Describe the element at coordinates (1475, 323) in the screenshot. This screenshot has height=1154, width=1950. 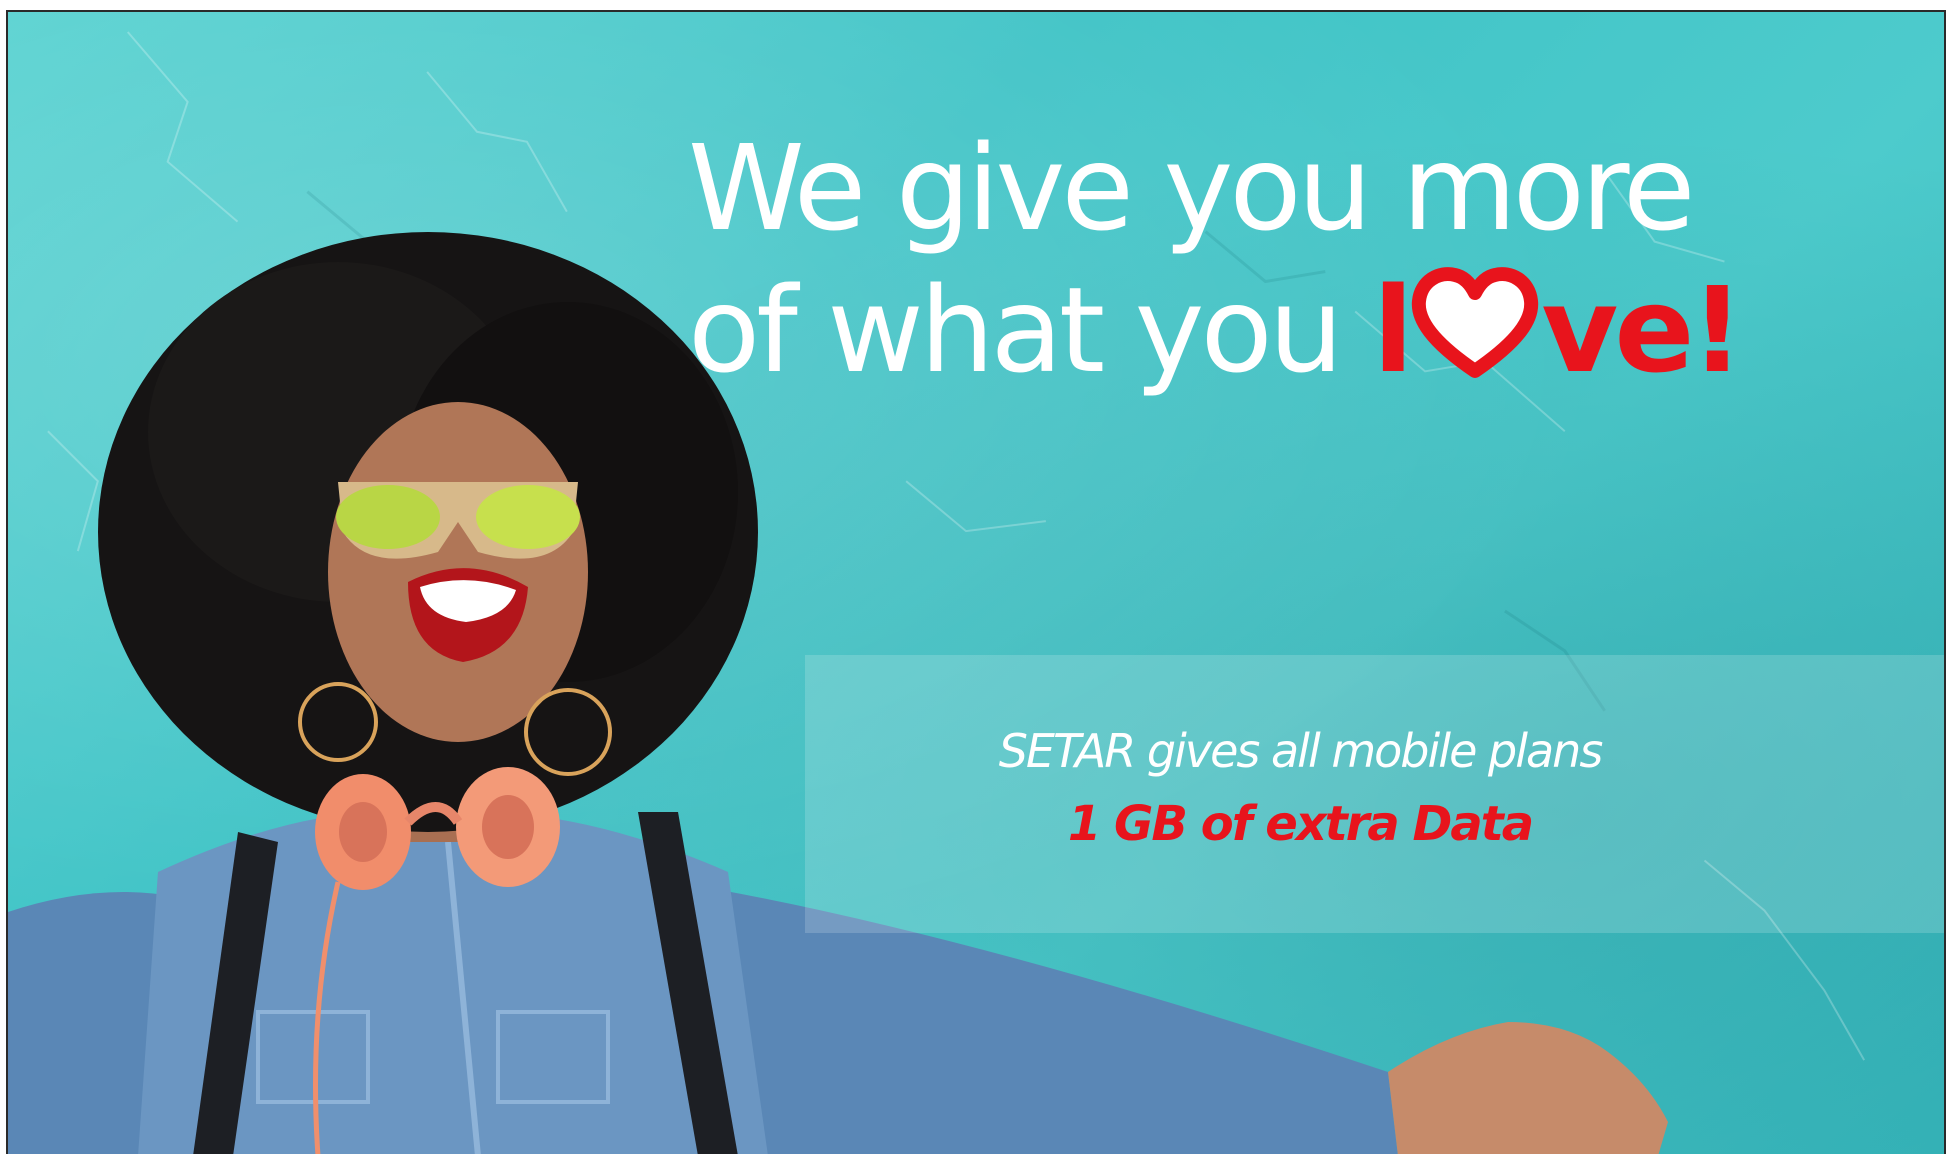
I see `heart-icon` at that location.